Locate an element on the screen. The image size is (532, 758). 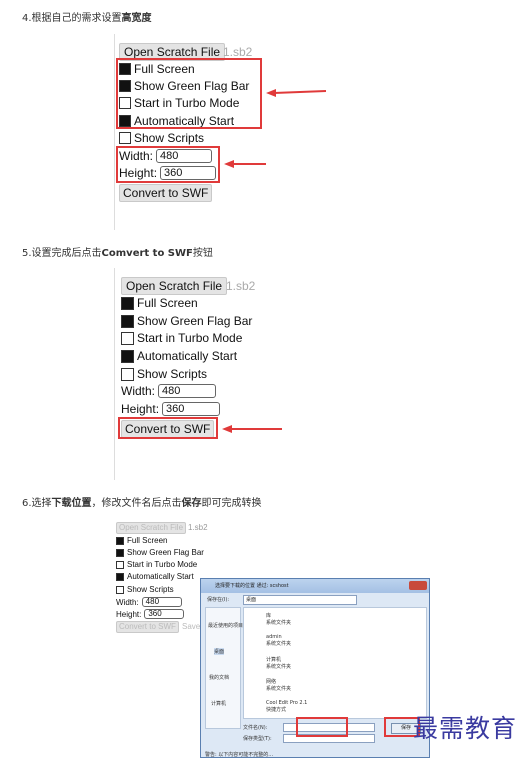
dialog-nav-pane: 最近使用的项目 桌面 我的文档 计算机 is located at coordinates (224, 668).